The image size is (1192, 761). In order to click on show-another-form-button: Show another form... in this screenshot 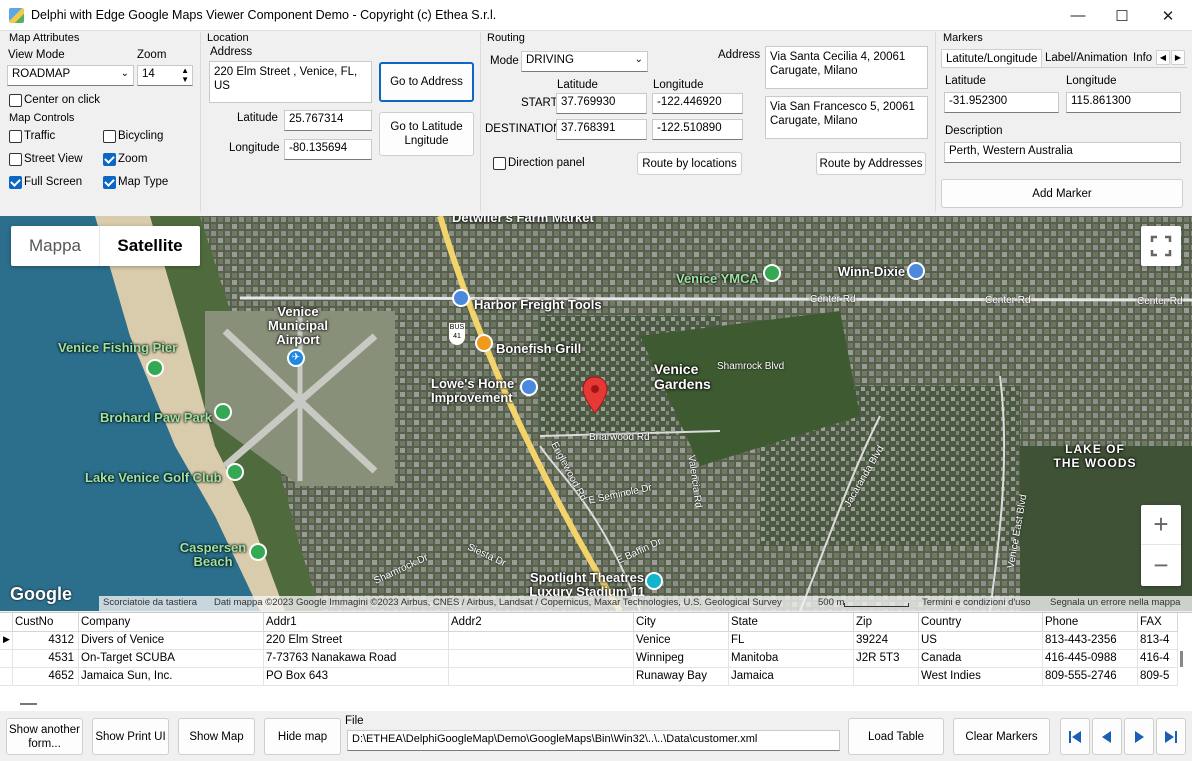, I will do `click(44, 736)`.